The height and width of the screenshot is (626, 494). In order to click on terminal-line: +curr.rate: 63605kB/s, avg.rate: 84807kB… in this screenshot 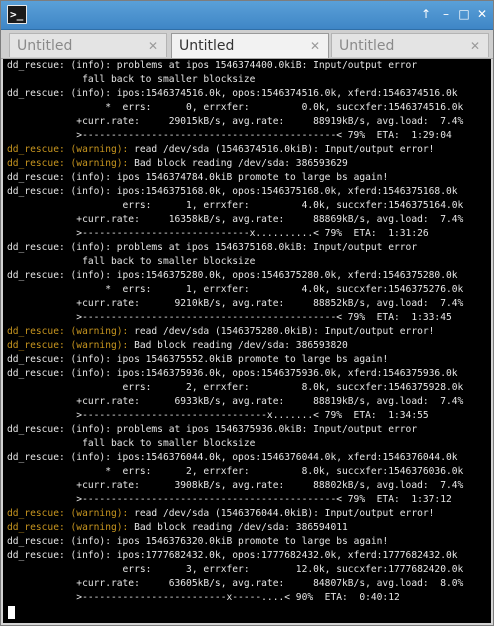, I will do `click(235, 584)`.